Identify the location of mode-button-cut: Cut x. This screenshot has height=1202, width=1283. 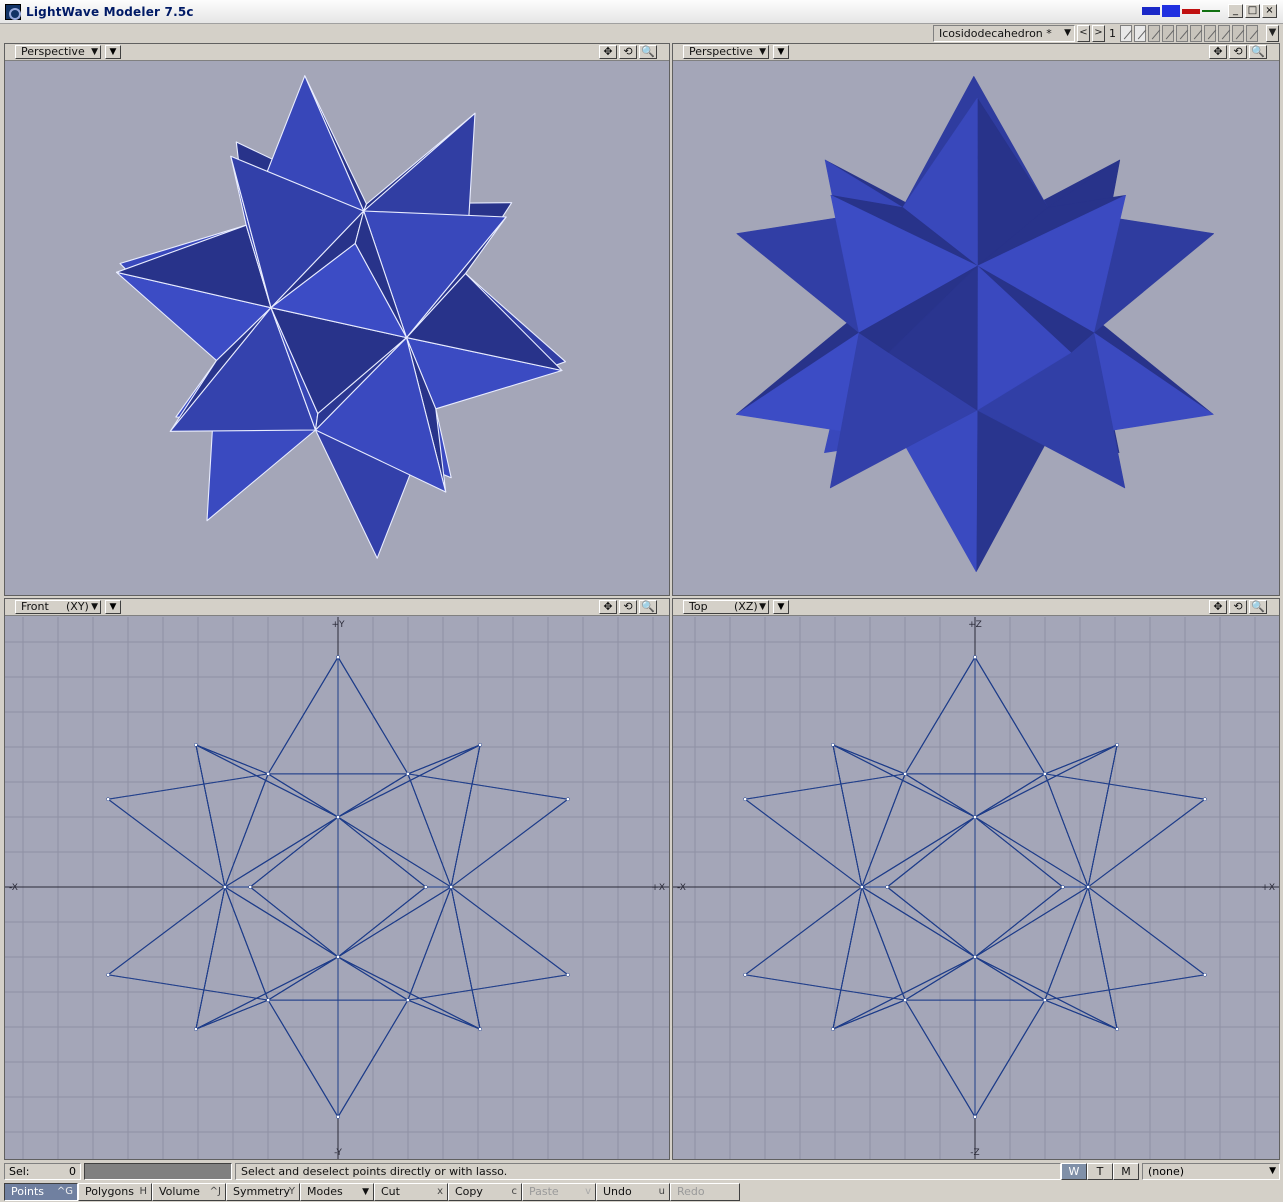
(411, 1191).